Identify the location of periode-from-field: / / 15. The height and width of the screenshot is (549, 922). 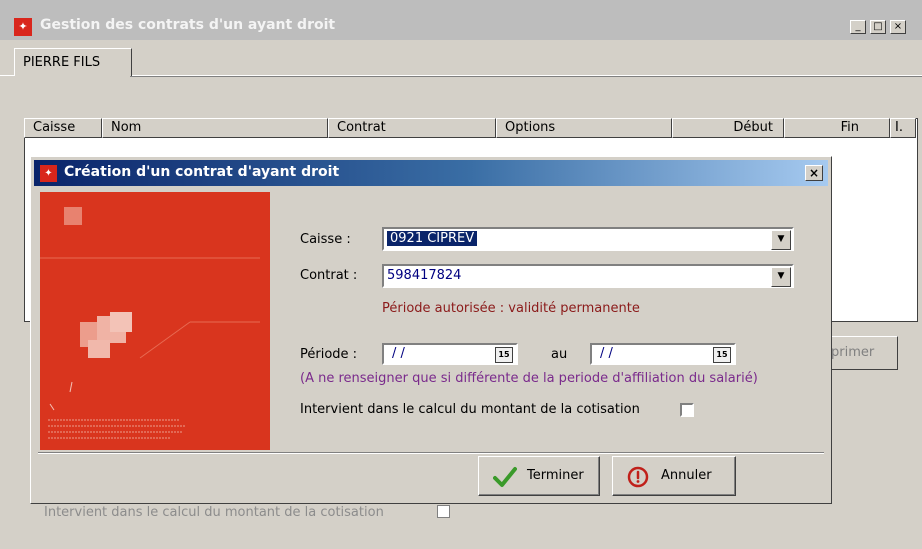
(450, 354).